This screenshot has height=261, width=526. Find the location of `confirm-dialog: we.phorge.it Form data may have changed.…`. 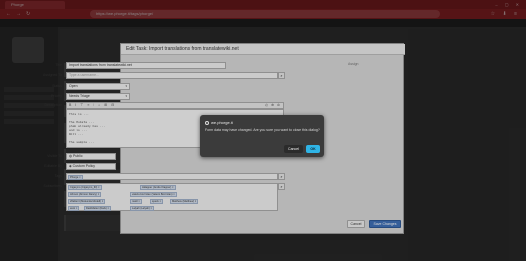

confirm-dialog: we.phorge.it Form data may have changed.… is located at coordinates (262, 136).